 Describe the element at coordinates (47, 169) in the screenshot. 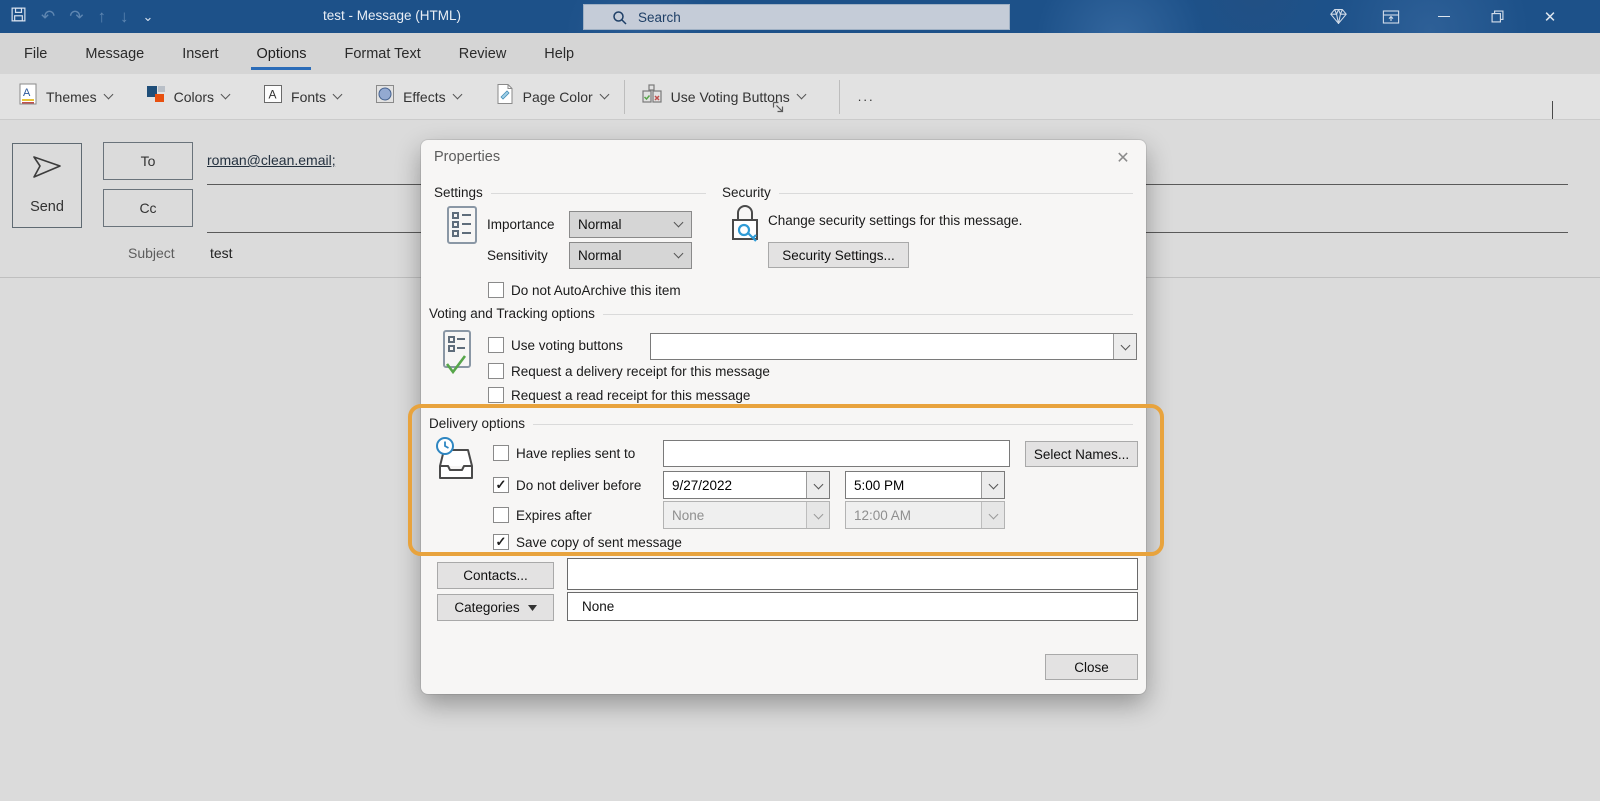

I see `send-icon` at that location.